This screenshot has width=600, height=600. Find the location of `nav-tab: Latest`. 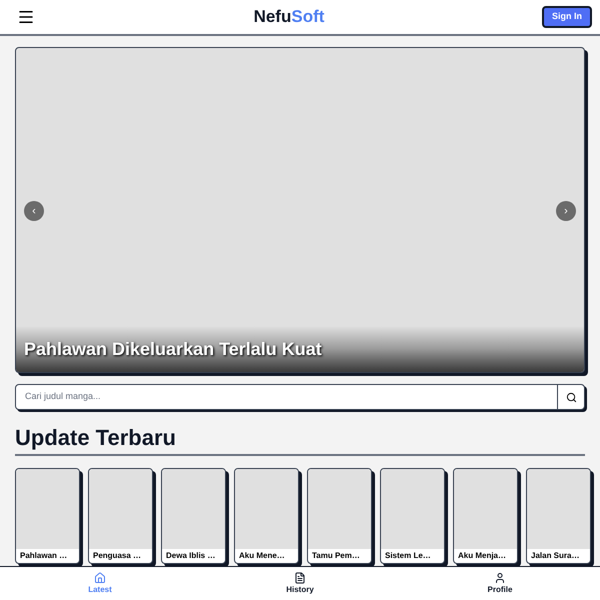

nav-tab: Latest is located at coordinates (100, 584).